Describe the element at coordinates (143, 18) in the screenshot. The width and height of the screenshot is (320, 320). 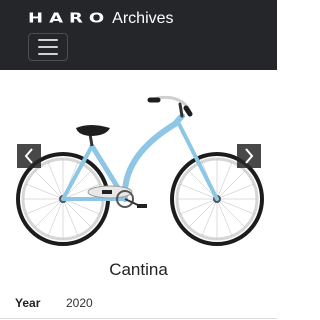
I see `logo-subtitle: Archives` at that location.